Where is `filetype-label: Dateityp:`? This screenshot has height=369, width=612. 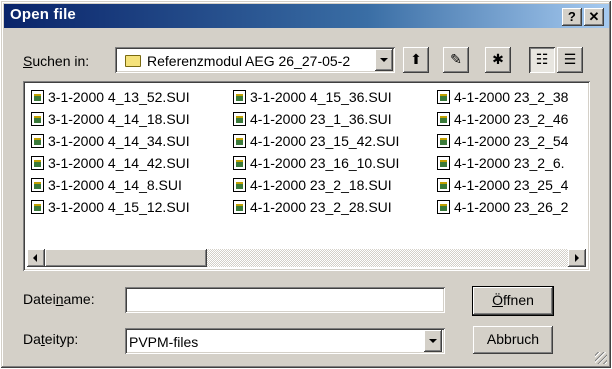 filetype-label: Dateityp: is located at coordinates (51, 339).